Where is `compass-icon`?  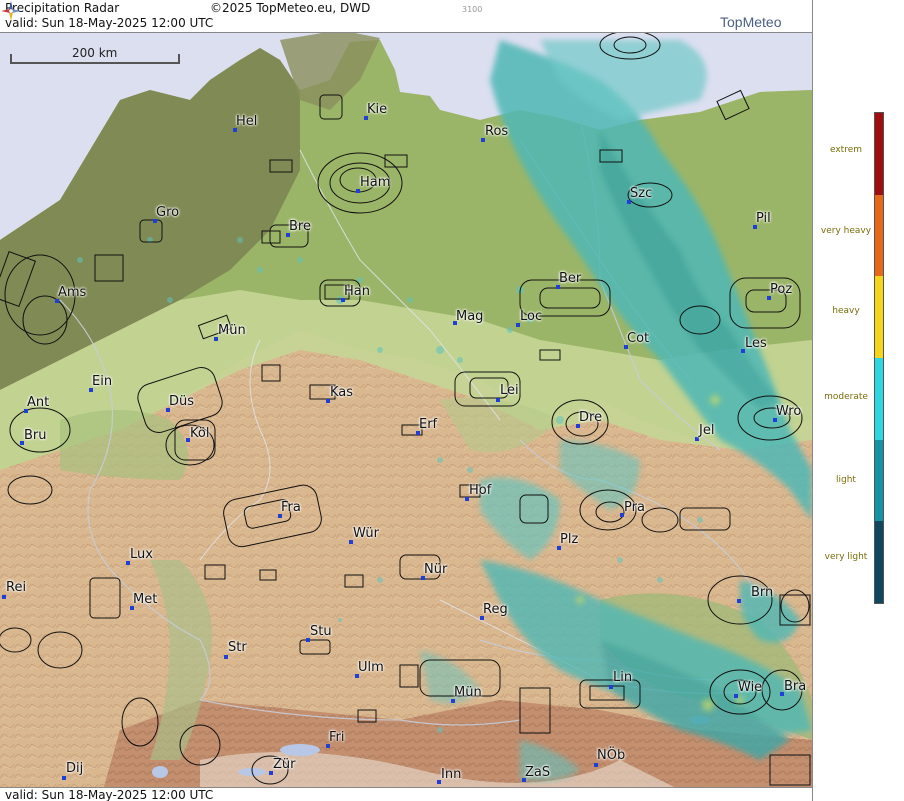
compass-icon is located at coordinates (11, 11).